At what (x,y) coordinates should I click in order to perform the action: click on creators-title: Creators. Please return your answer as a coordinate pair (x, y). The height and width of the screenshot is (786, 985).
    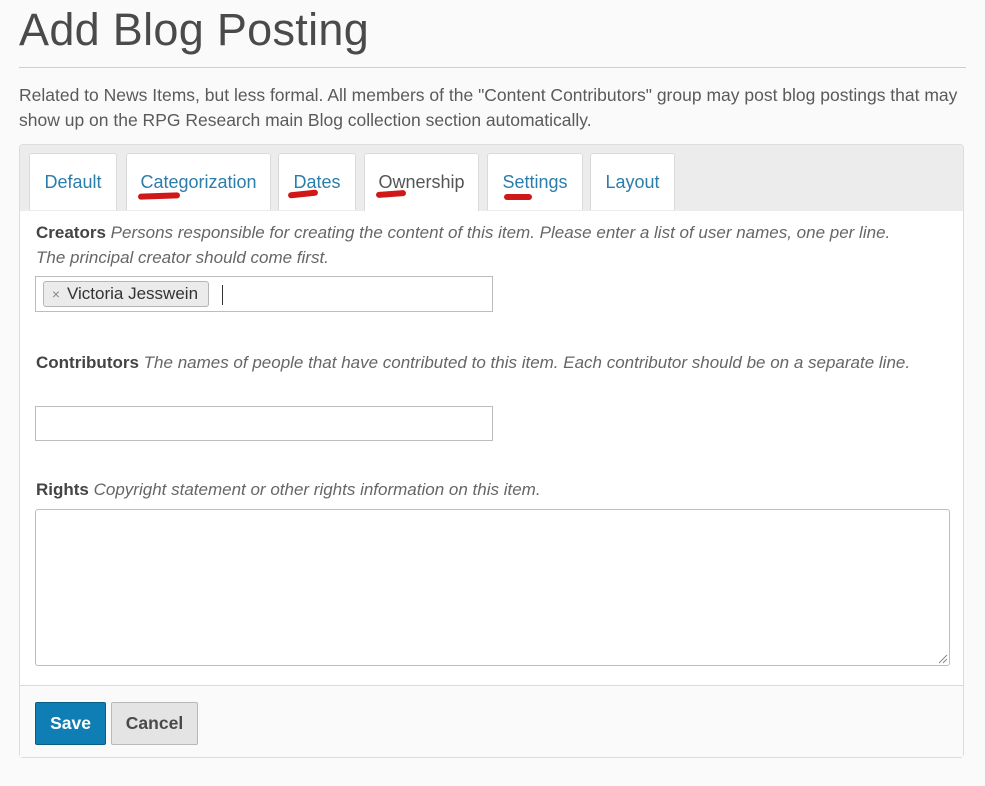
    Looking at the image, I should click on (71, 232).